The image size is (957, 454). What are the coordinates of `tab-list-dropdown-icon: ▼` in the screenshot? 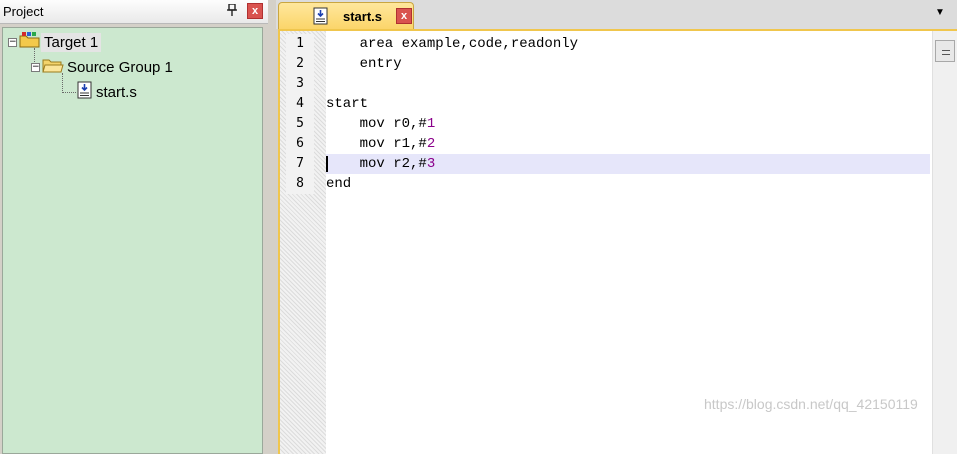 It's located at (940, 13).